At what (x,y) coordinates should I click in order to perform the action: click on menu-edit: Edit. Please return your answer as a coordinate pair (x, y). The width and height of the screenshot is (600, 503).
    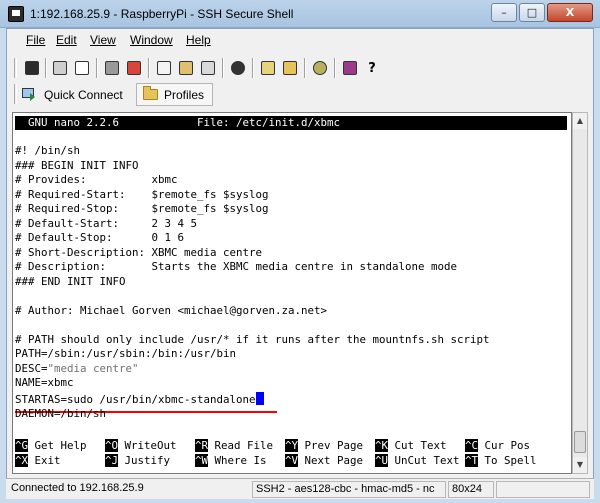
    Looking at the image, I should click on (66, 40).